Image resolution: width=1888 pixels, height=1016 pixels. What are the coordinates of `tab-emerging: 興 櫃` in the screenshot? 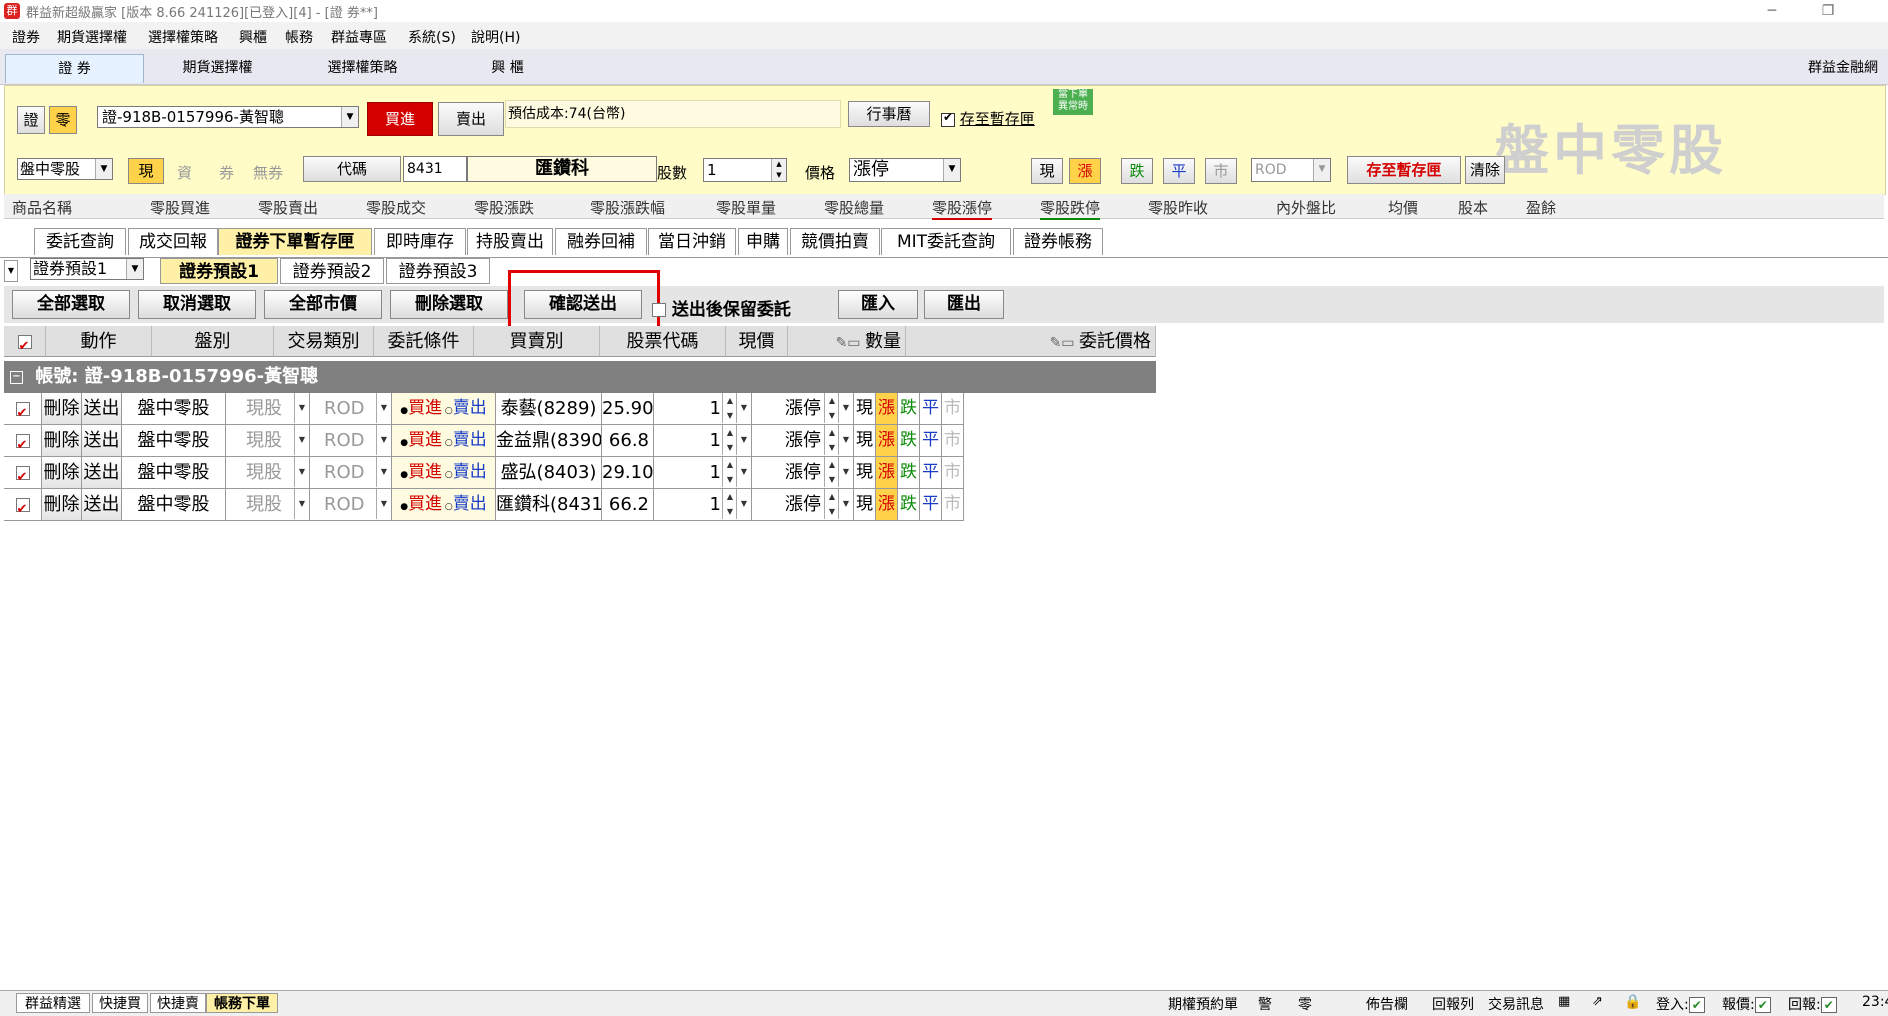 It's located at (507, 68).